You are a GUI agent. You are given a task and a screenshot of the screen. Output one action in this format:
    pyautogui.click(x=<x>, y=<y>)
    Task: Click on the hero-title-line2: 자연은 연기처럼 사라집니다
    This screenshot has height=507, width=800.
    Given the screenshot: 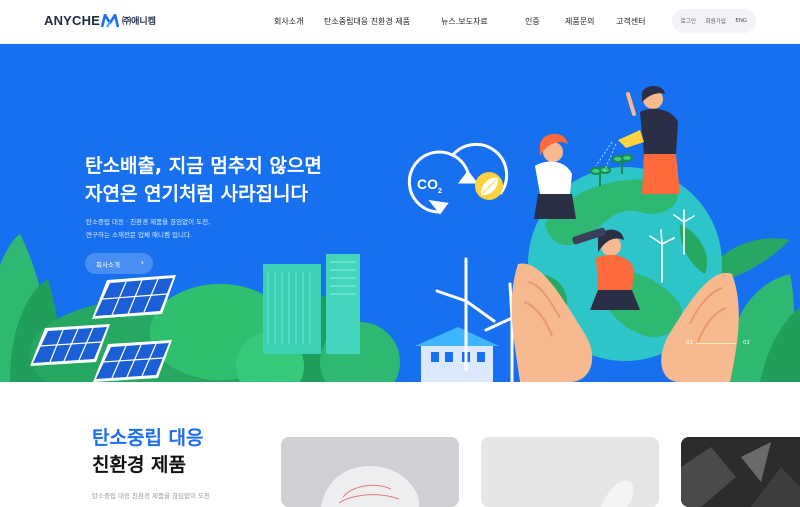 What is the action you would take?
    pyautogui.click(x=196, y=194)
    